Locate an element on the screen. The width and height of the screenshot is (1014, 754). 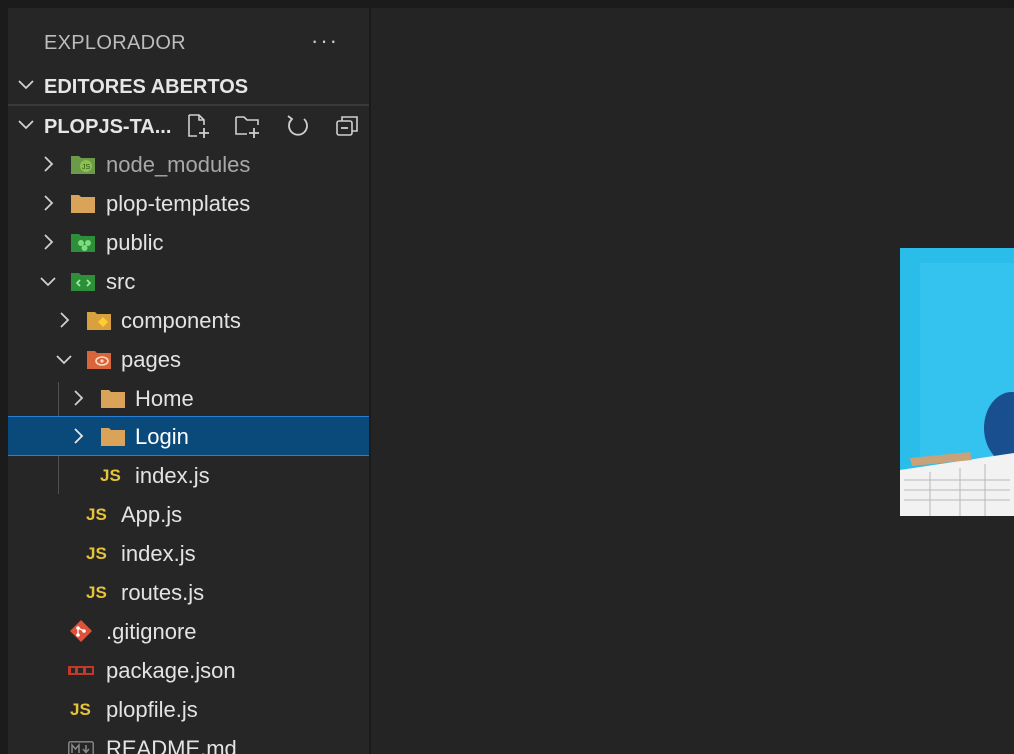
tree-item-package-json: package.json is located at coordinates (188, 670).